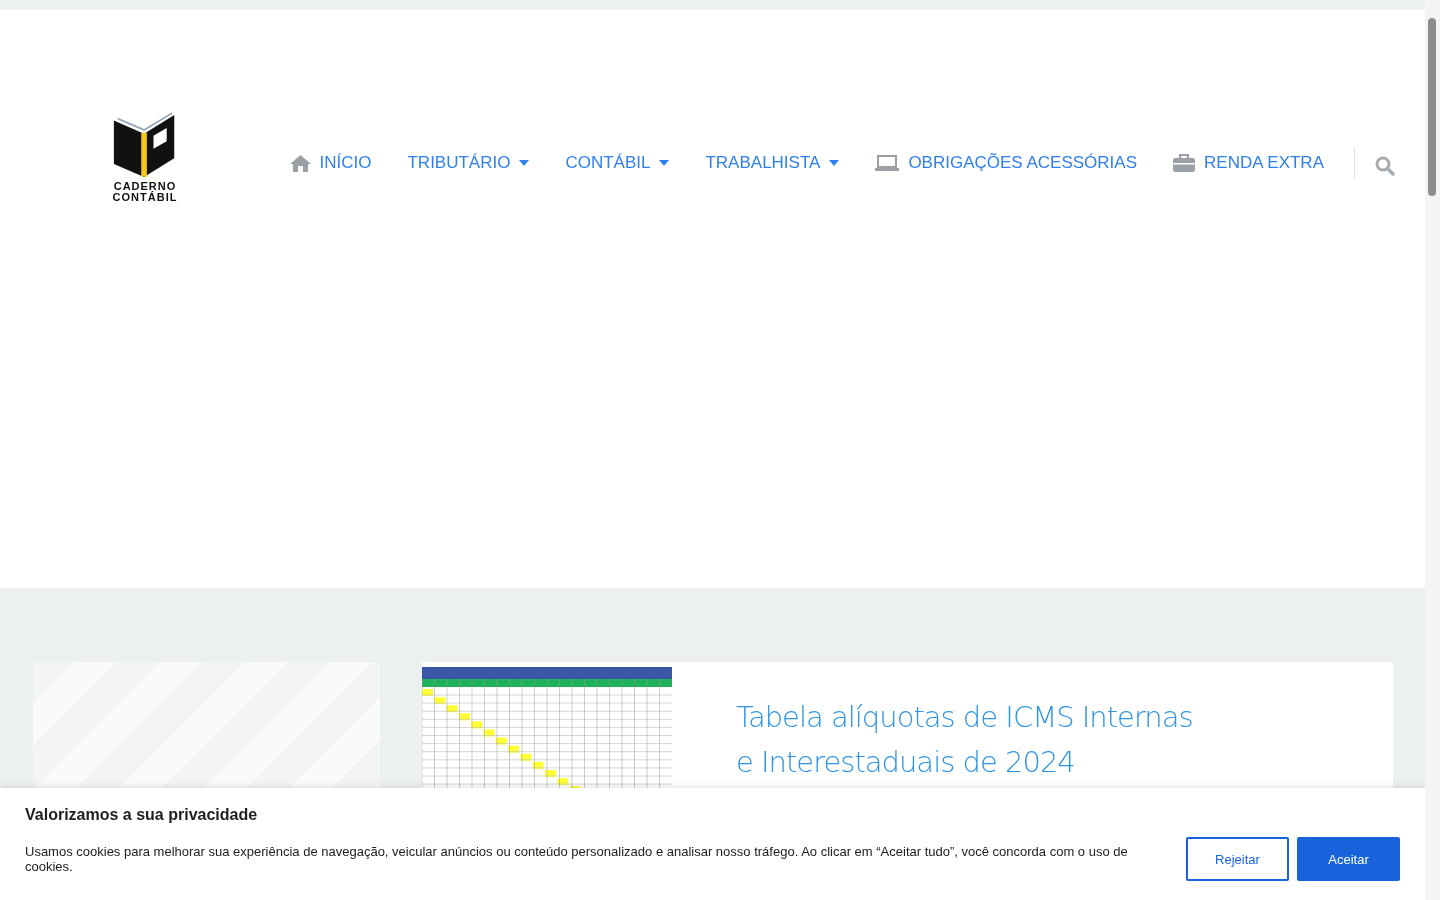 The height and width of the screenshot is (900, 1440). What do you see at coordinates (1432, 450) in the screenshot?
I see `scrollbar` at bounding box center [1432, 450].